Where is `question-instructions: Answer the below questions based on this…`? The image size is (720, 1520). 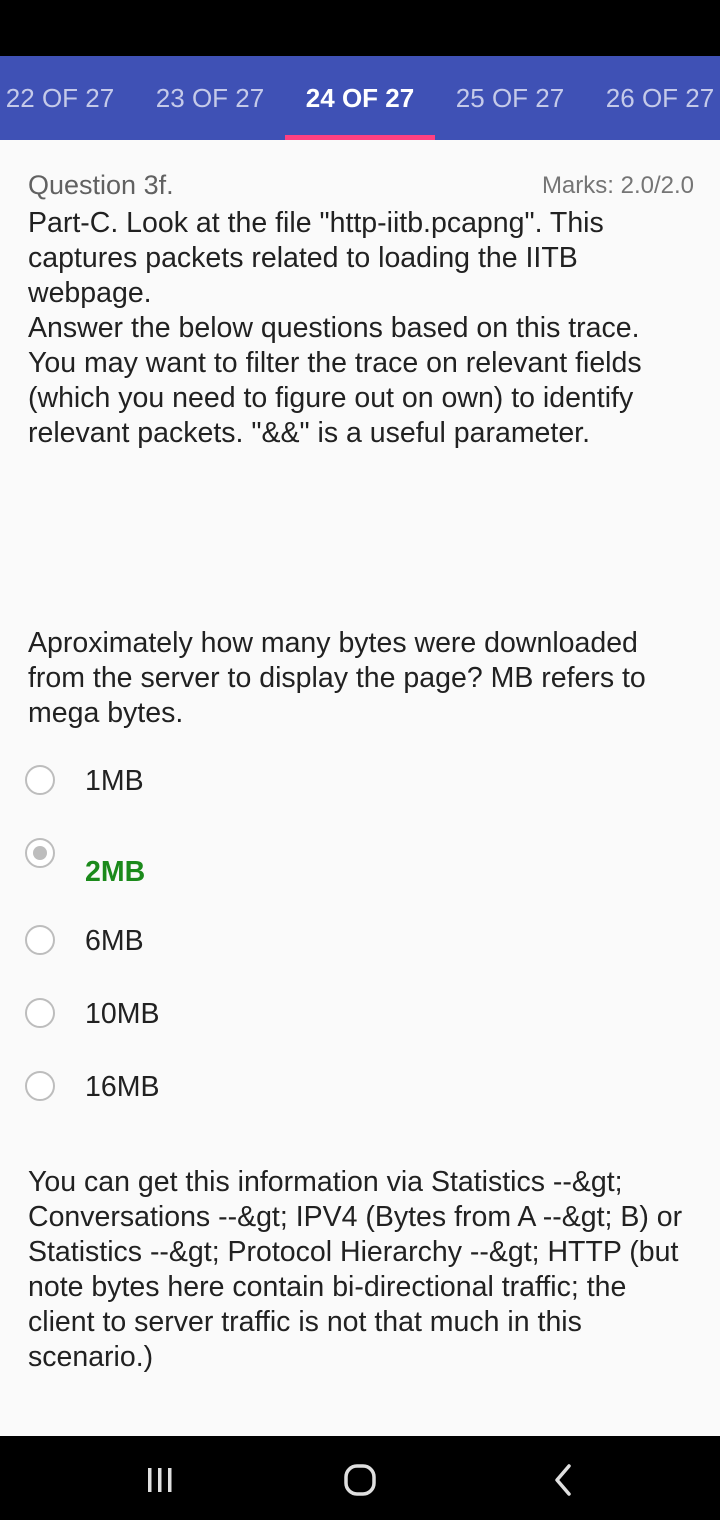
question-instructions: Answer the below questions based on this… is located at coordinates (335, 380).